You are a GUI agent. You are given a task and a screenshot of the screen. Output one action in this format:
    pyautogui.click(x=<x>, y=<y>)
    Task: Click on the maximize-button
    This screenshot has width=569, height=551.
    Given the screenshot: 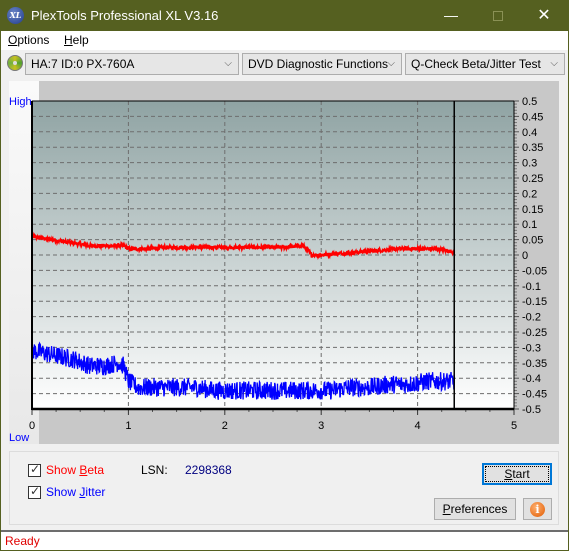 What is the action you would take?
    pyautogui.click(x=498, y=15)
    